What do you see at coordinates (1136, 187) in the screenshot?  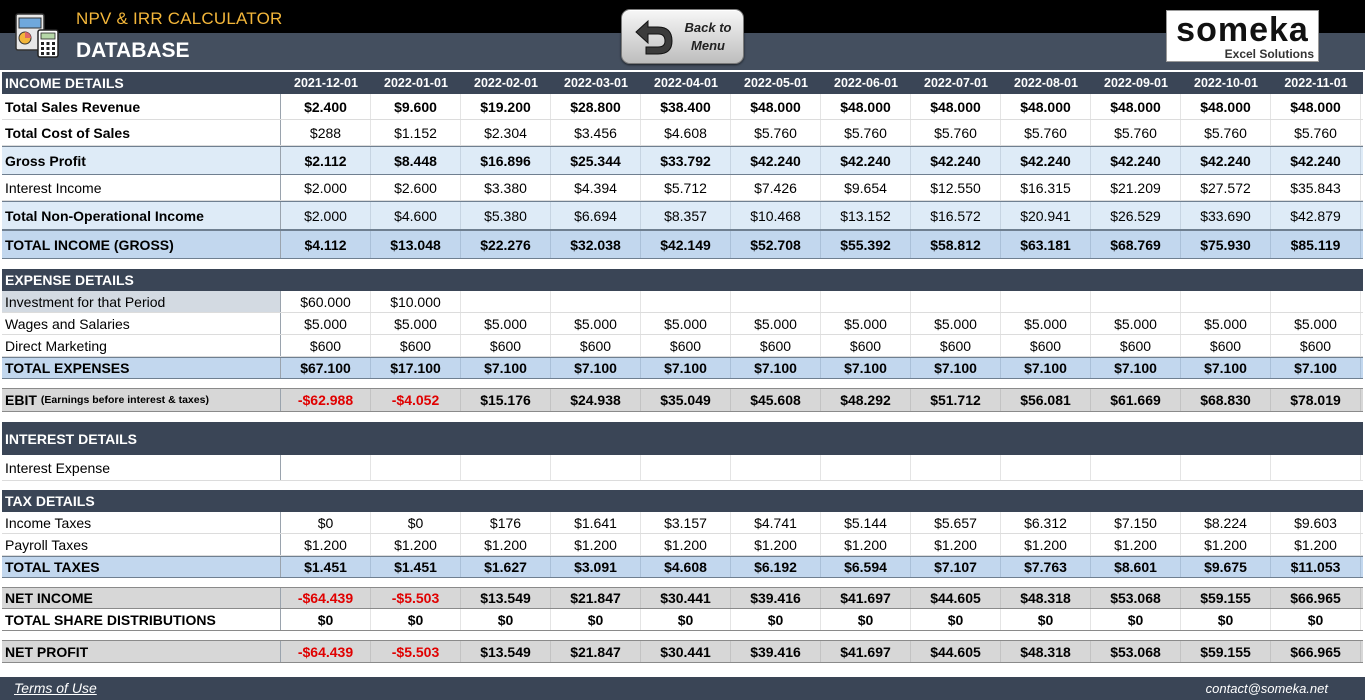 I see `value-cell: $21.209` at bounding box center [1136, 187].